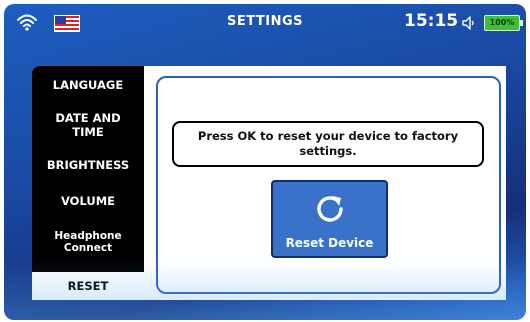 The width and height of the screenshot is (530, 322). I want to click on battery-icon: 100%, so click(503, 23).